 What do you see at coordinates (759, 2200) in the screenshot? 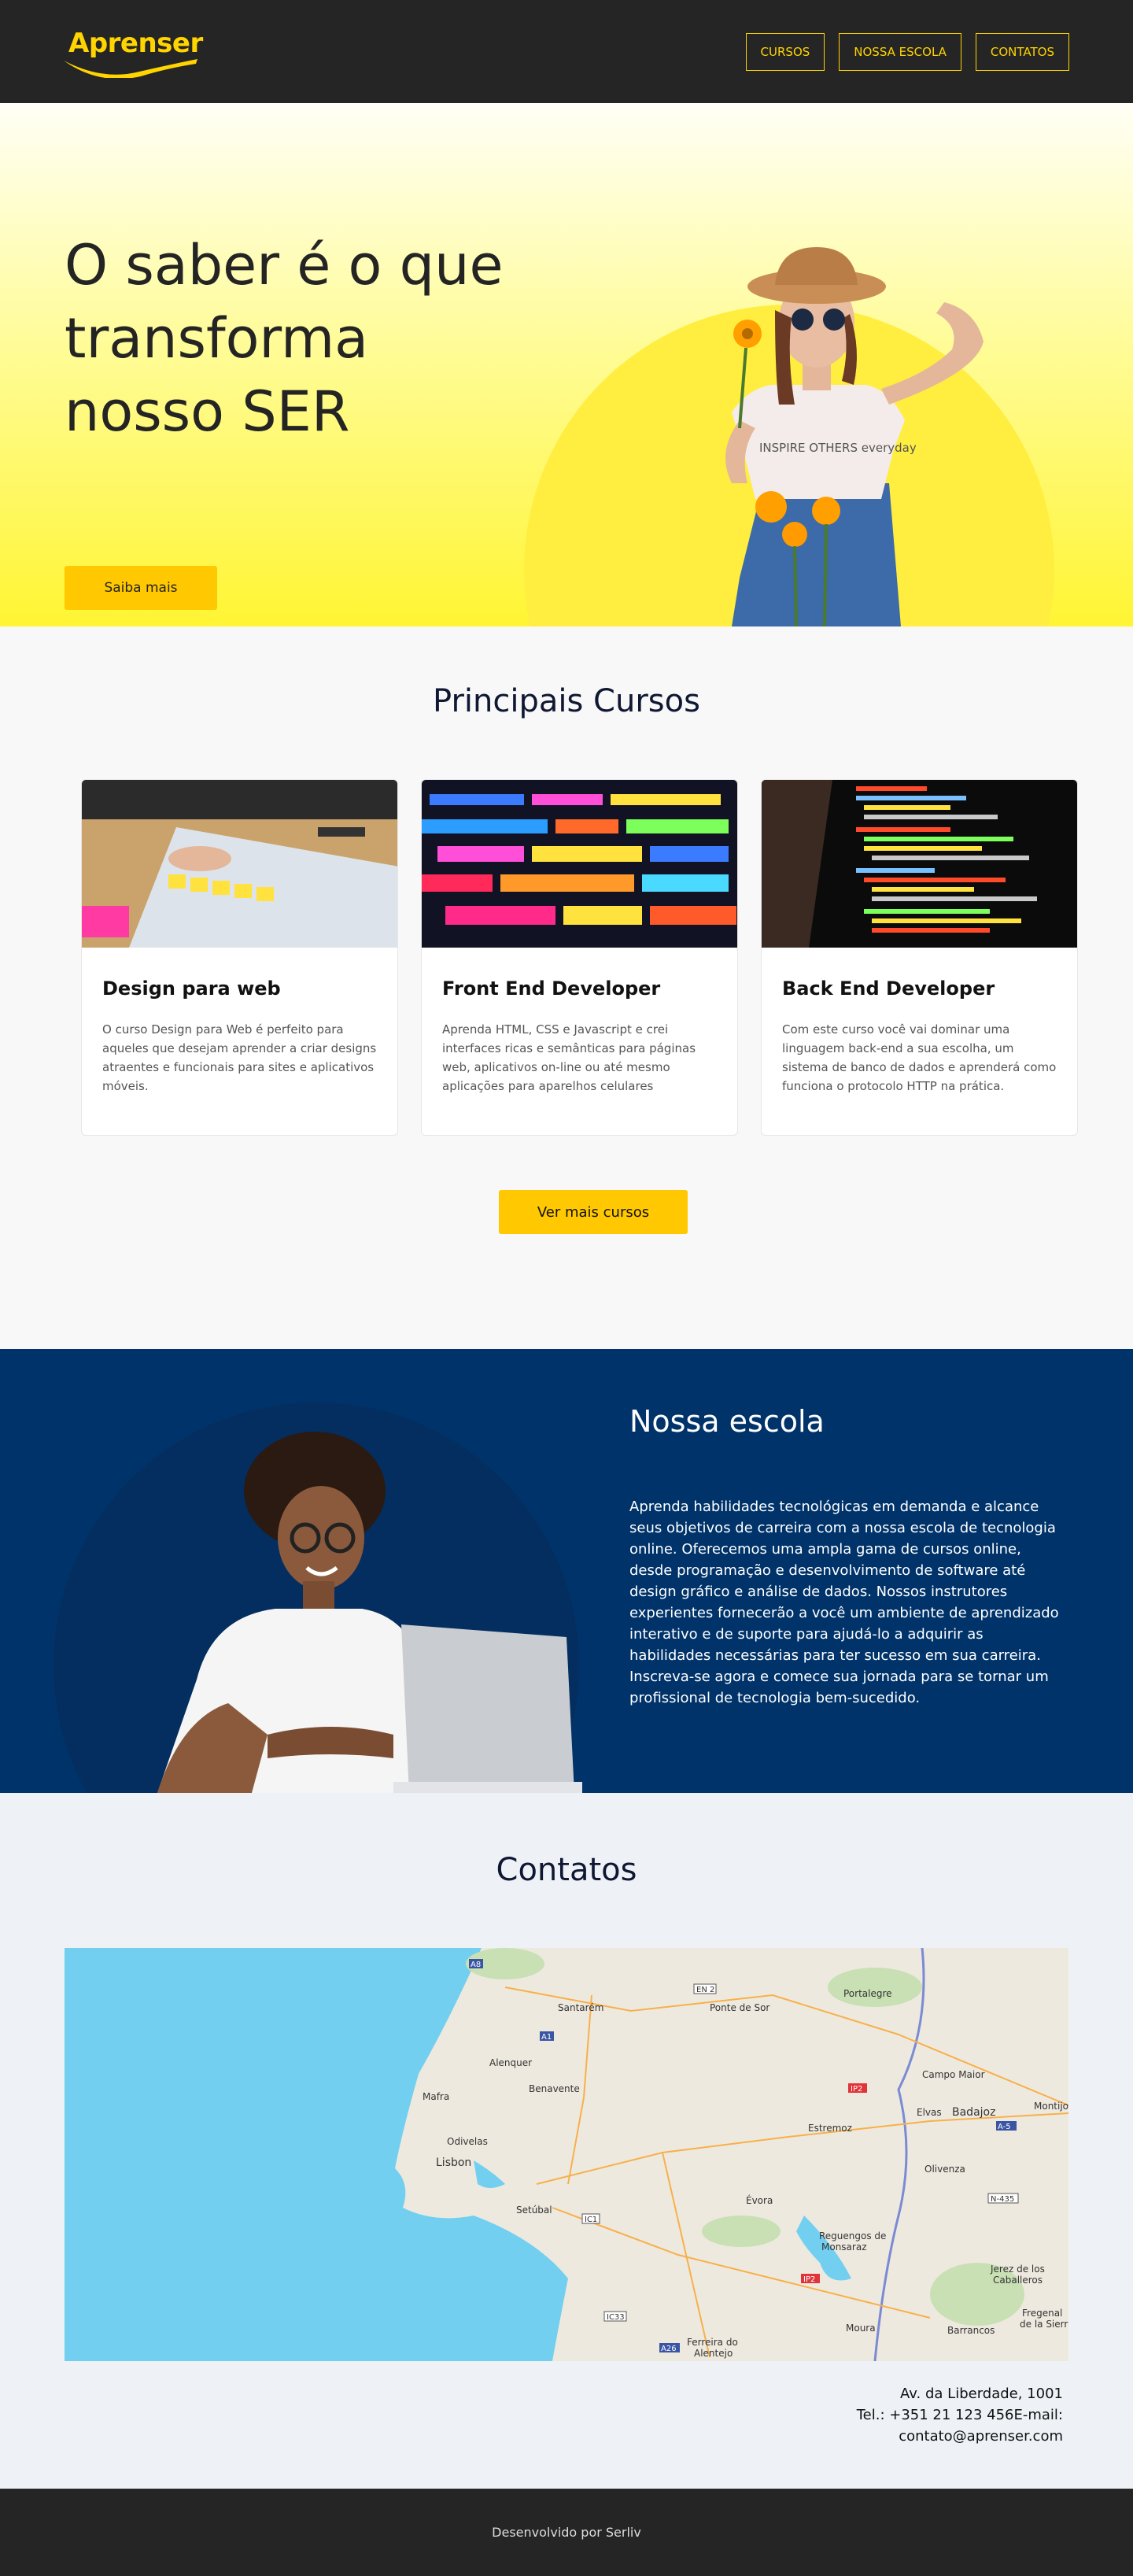
I see `svg-text: Évora` at bounding box center [759, 2200].